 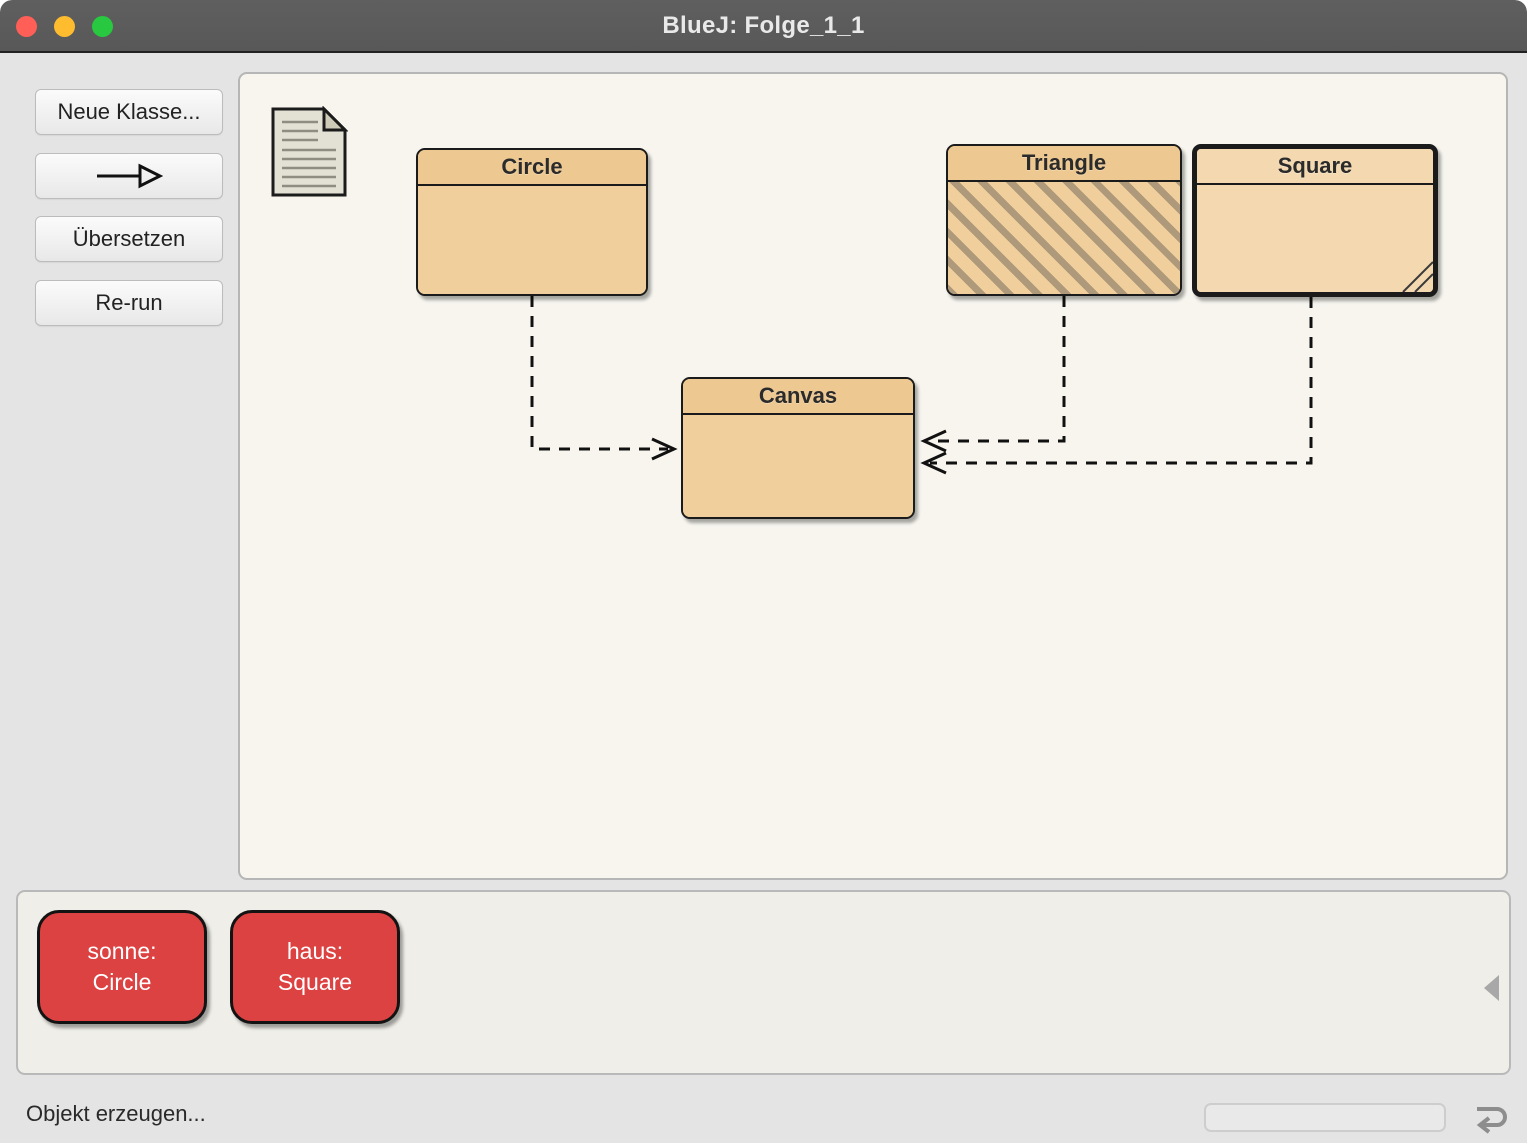 I want to click on class-name-label: Canvas, so click(x=798, y=397).